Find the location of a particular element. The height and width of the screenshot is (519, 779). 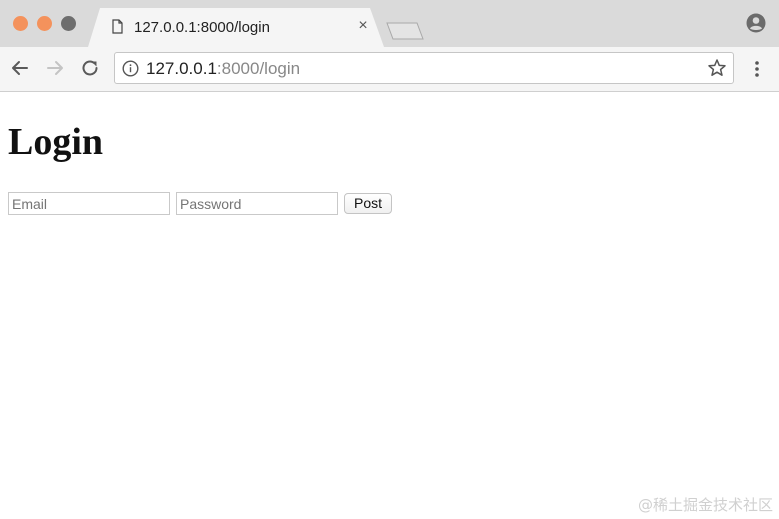

browser-toolbar: 127.0.0.1:8000/login is located at coordinates (389, 69).